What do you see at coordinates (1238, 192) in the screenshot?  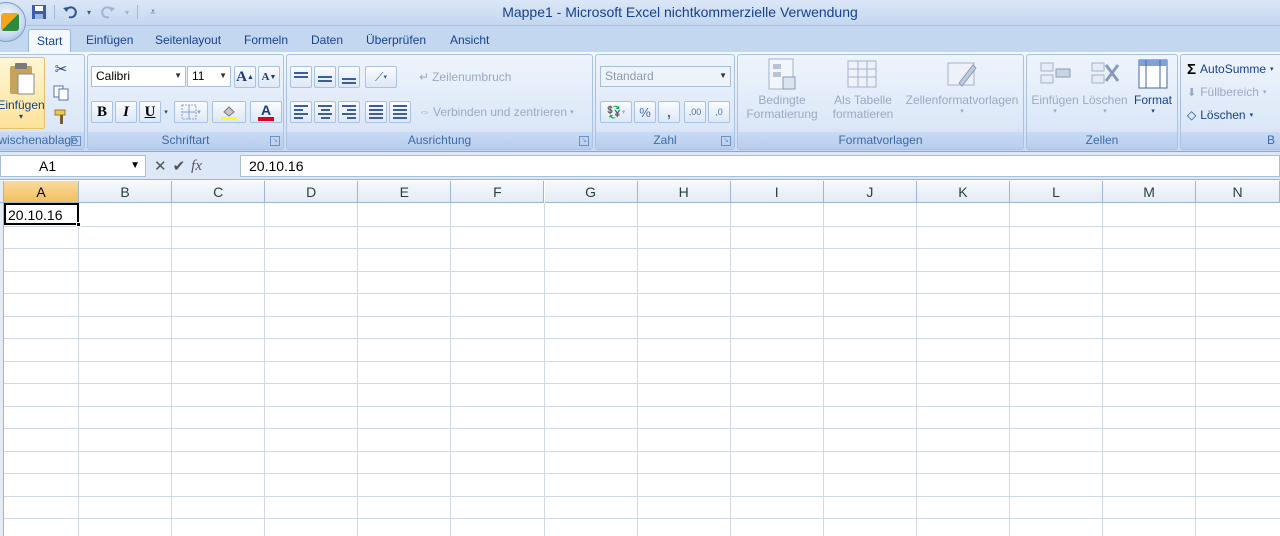 I see `column-header-n: N` at bounding box center [1238, 192].